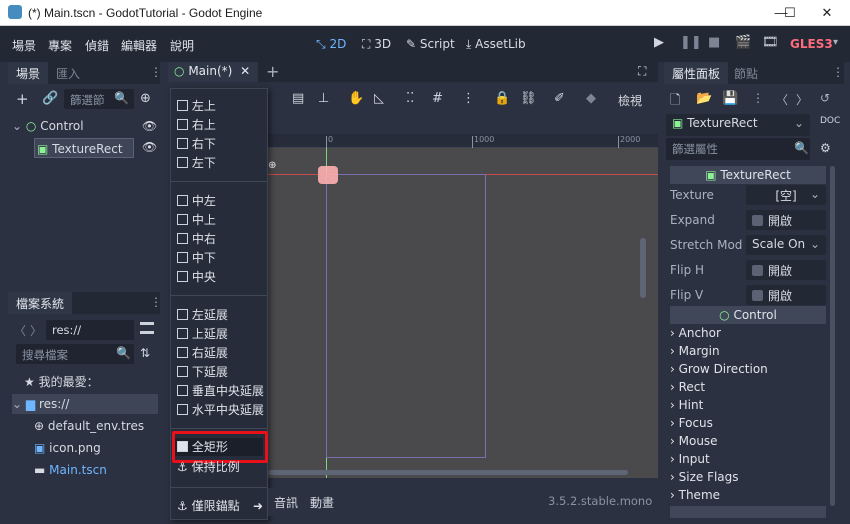  What do you see at coordinates (830, 121) in the screenshot?
I see `doc-icon: DOC` at bounding box center [830, 121].